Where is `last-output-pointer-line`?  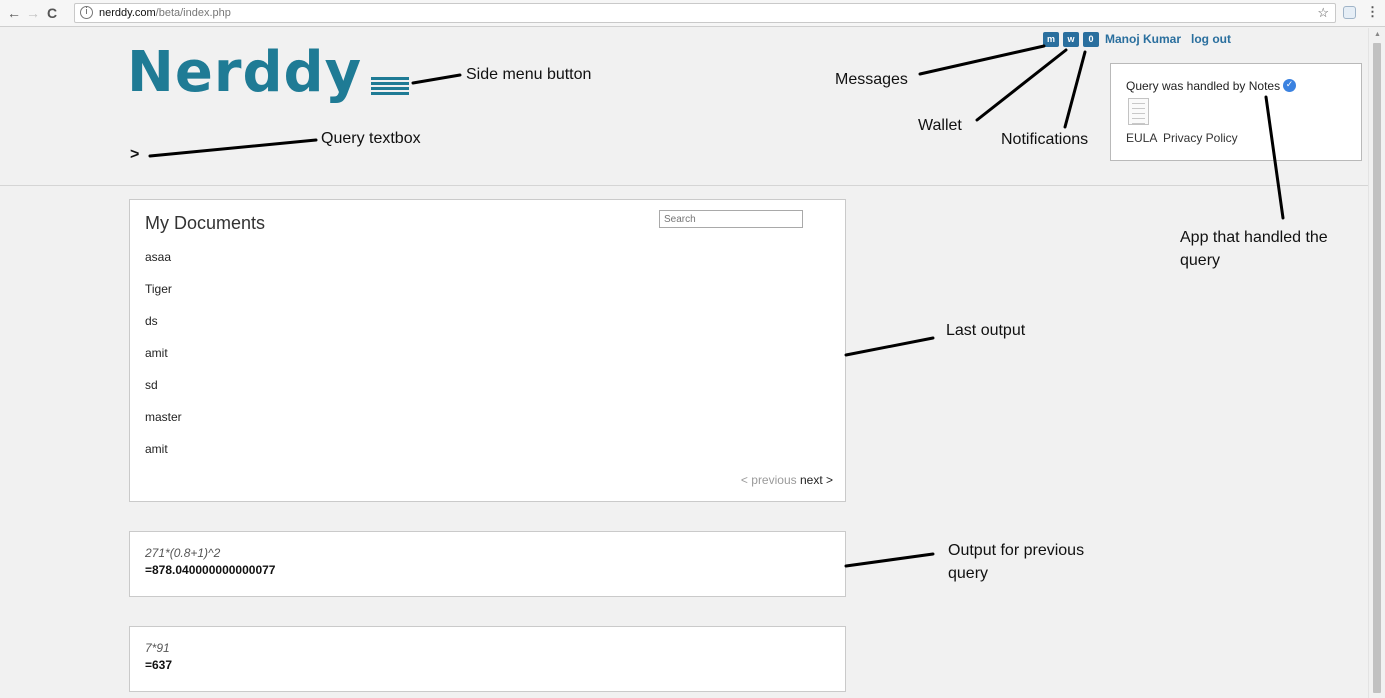
last-output-pointer-line is located at coordinates (889, 346).